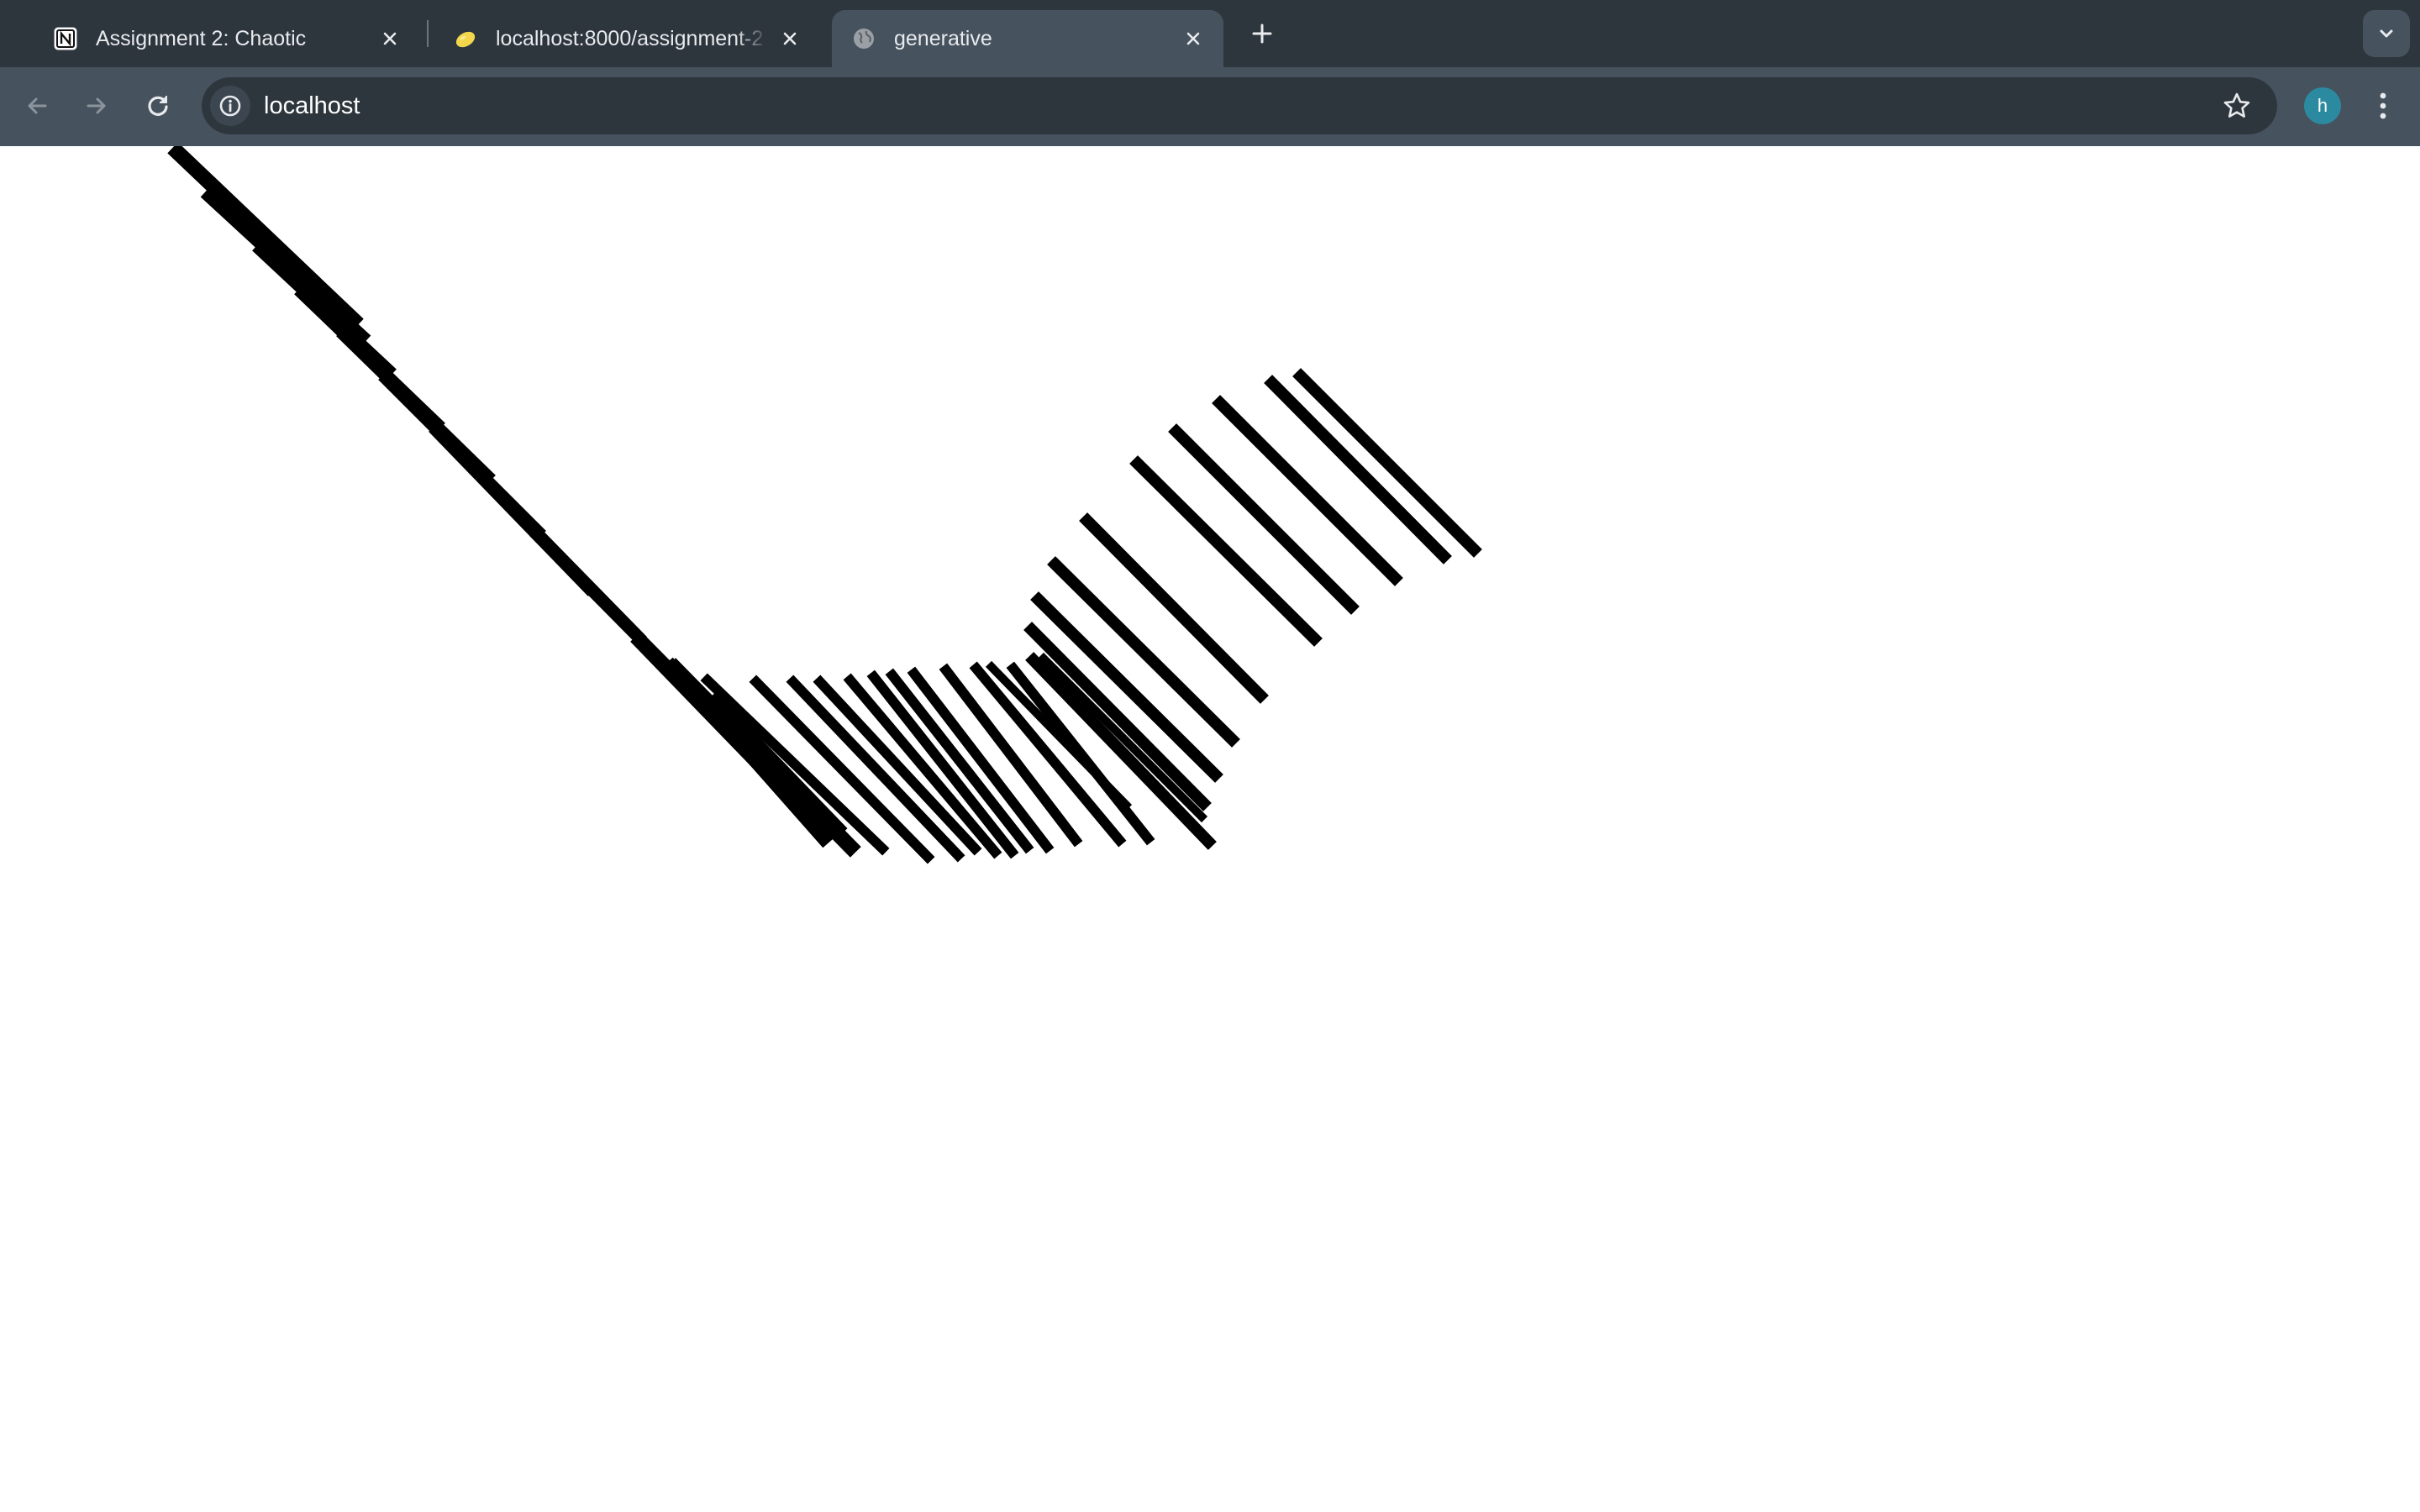  I want to click on new-tab-button, so click(1262, 33).